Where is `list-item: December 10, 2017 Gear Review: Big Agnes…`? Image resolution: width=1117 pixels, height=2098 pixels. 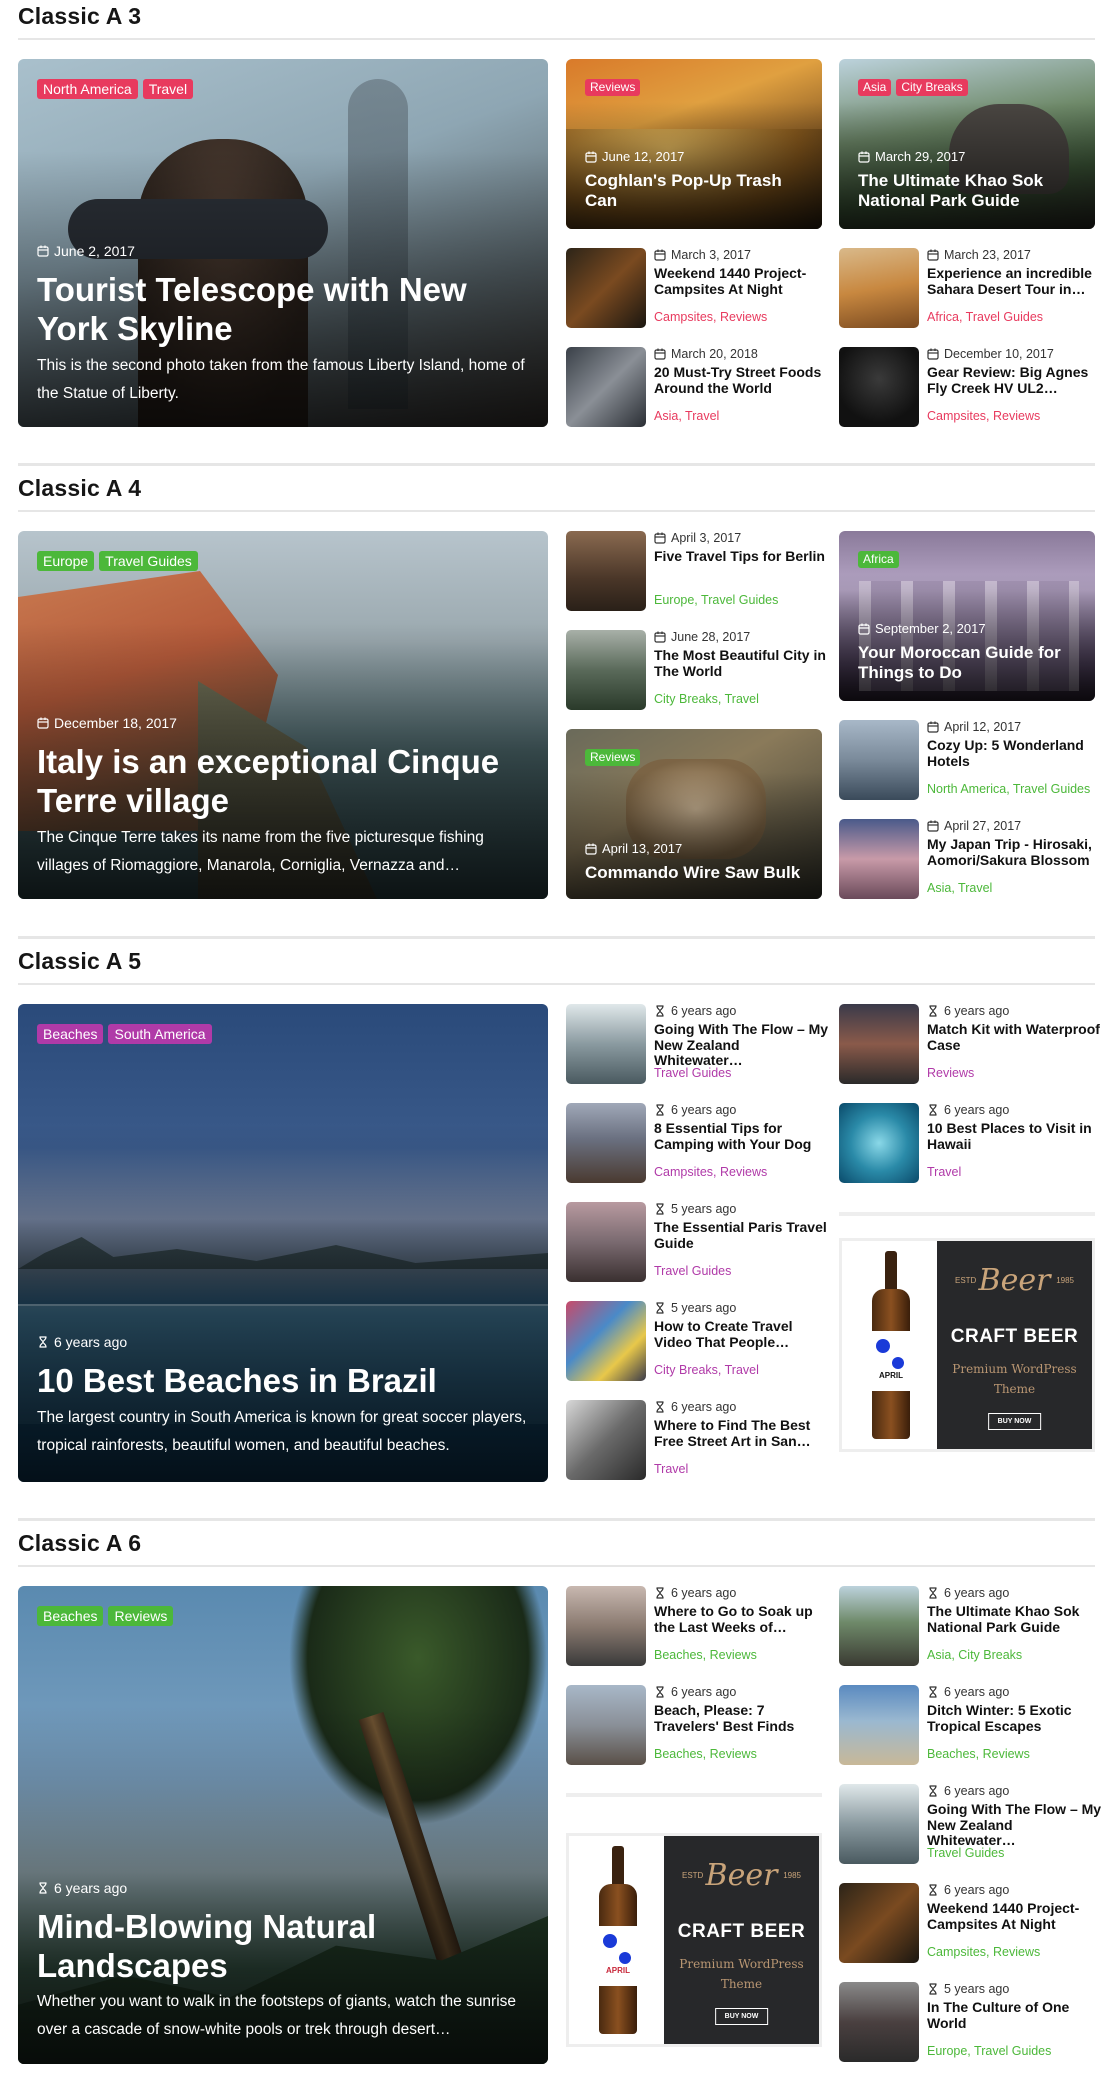 list-item: December 10, 2017 Gear Review: Big Agnes… is located at coordinates (970, 388).